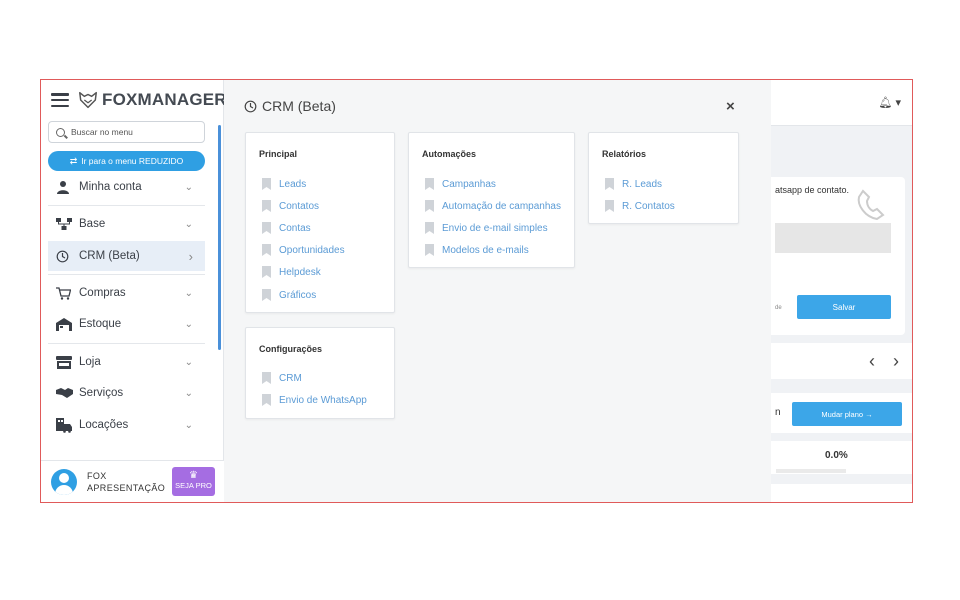  What do you see at coordinates (126, 224) in the screenshot?
I see `sidebar-item-base: Base ⌄` at bounding box center [126, 224].